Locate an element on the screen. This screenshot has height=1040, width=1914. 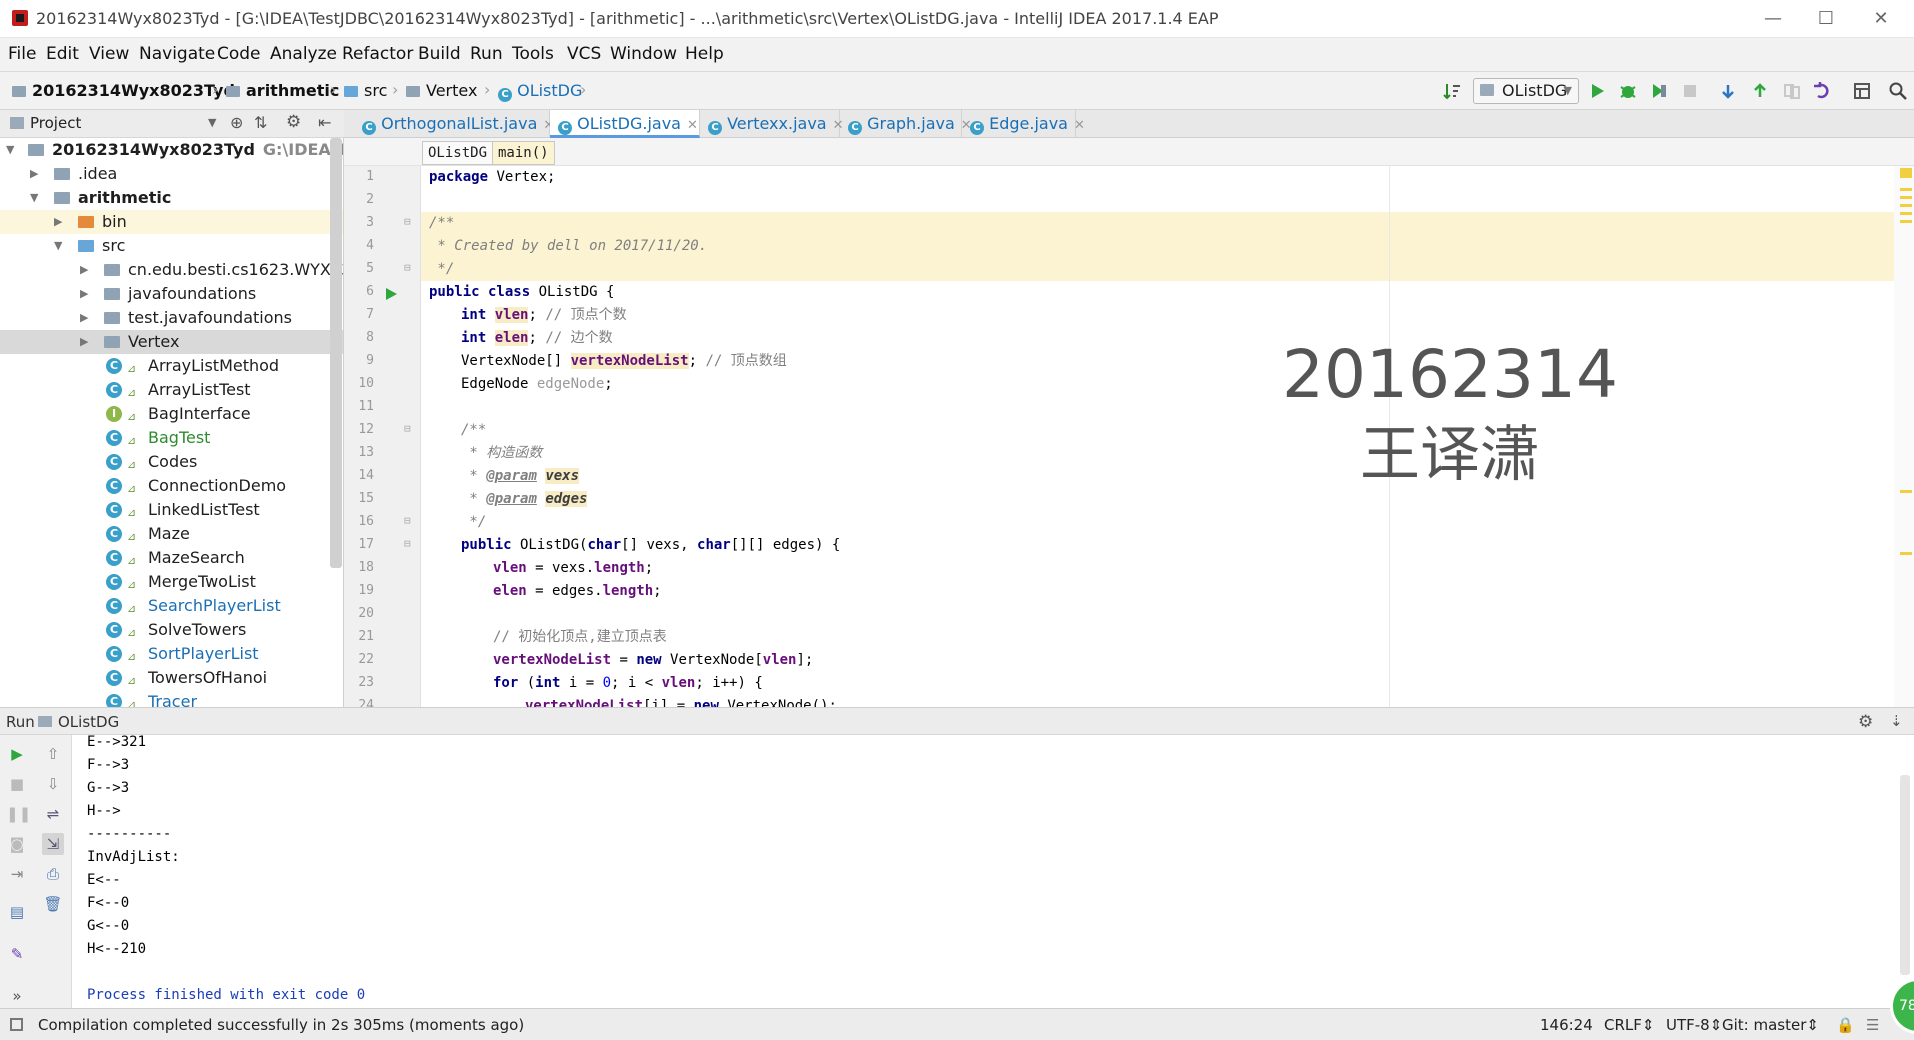
tree-class-item: C ⊿ LinkedListTest is located at coordinates (171, 510).